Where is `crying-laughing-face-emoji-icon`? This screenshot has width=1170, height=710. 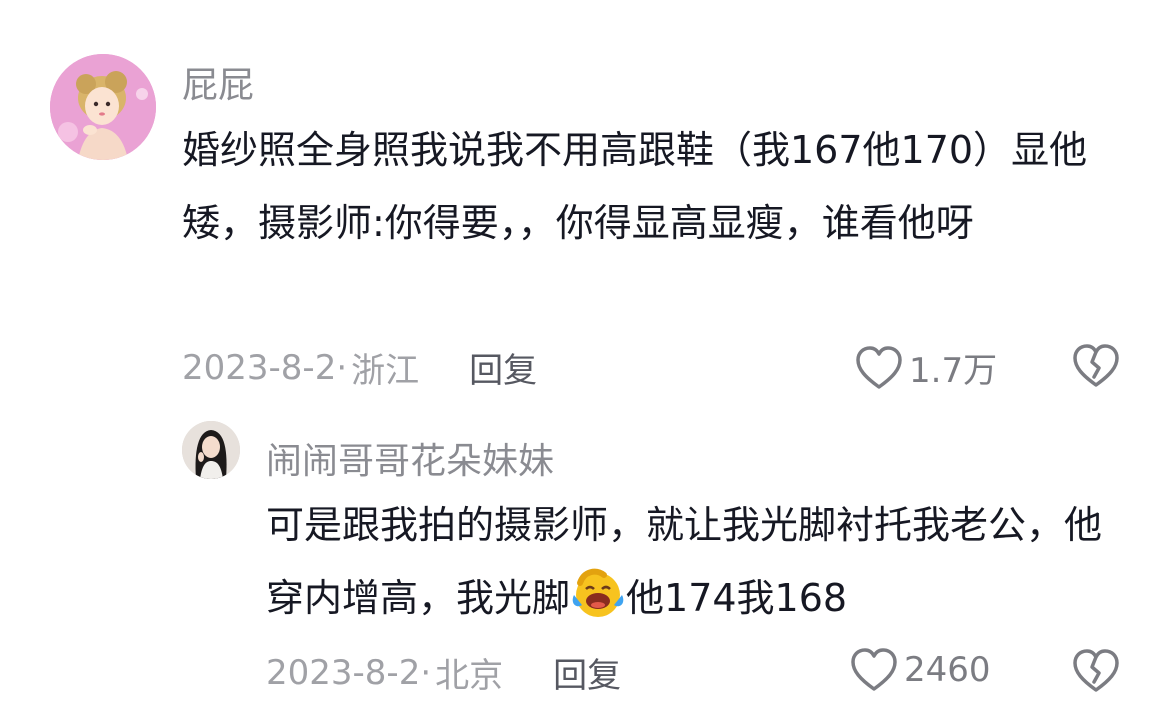
crying-laughing-face-emoji-icon is located at coordinates (598, 593).